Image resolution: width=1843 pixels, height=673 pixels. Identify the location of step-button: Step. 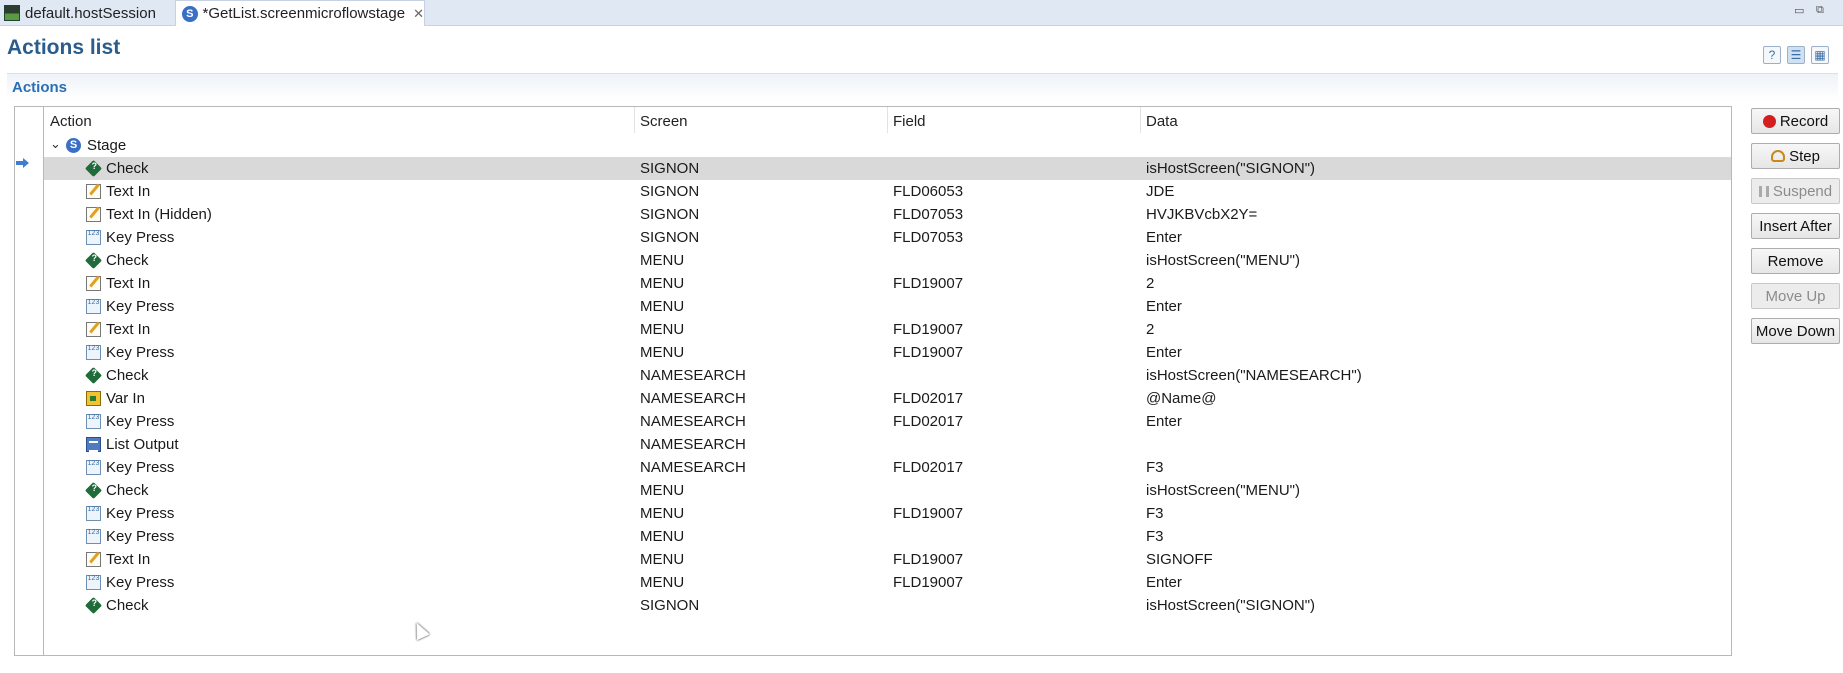
(1795, 156).